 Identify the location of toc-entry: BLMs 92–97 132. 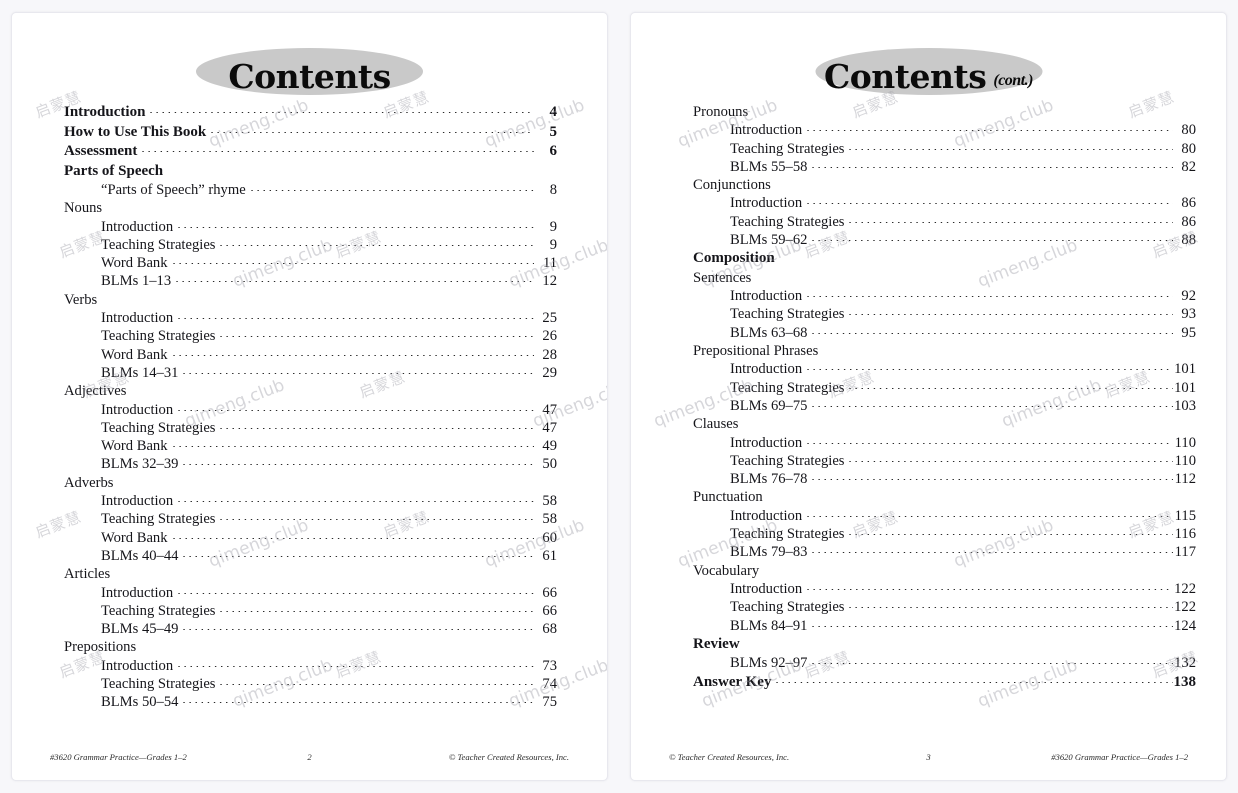
(944, 665).